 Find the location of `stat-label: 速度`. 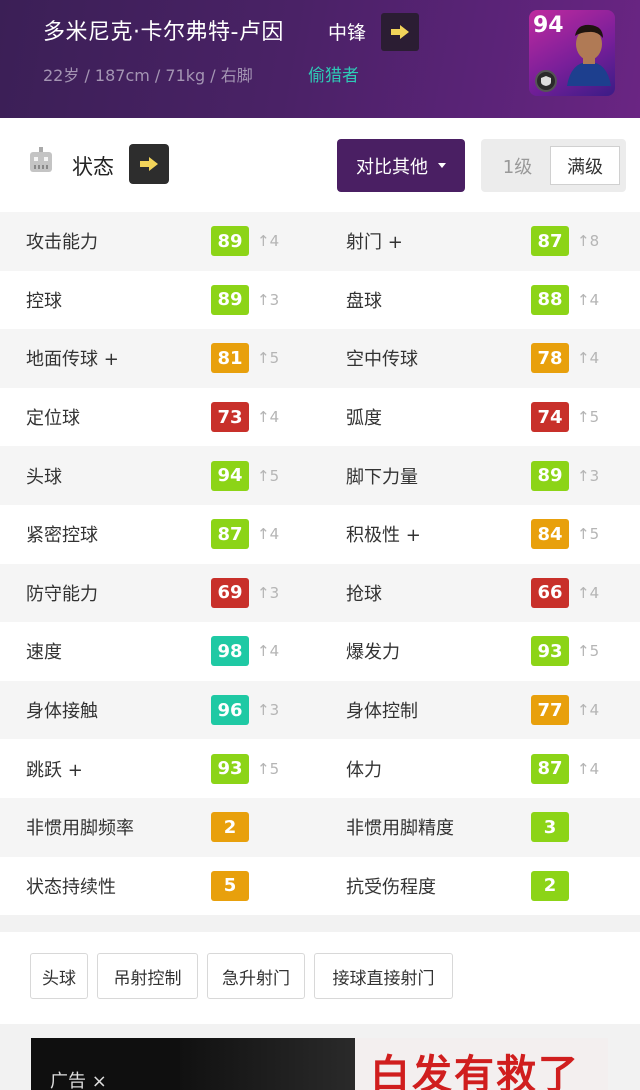

stat-label: 速度 is located at coordinates (44, 653).